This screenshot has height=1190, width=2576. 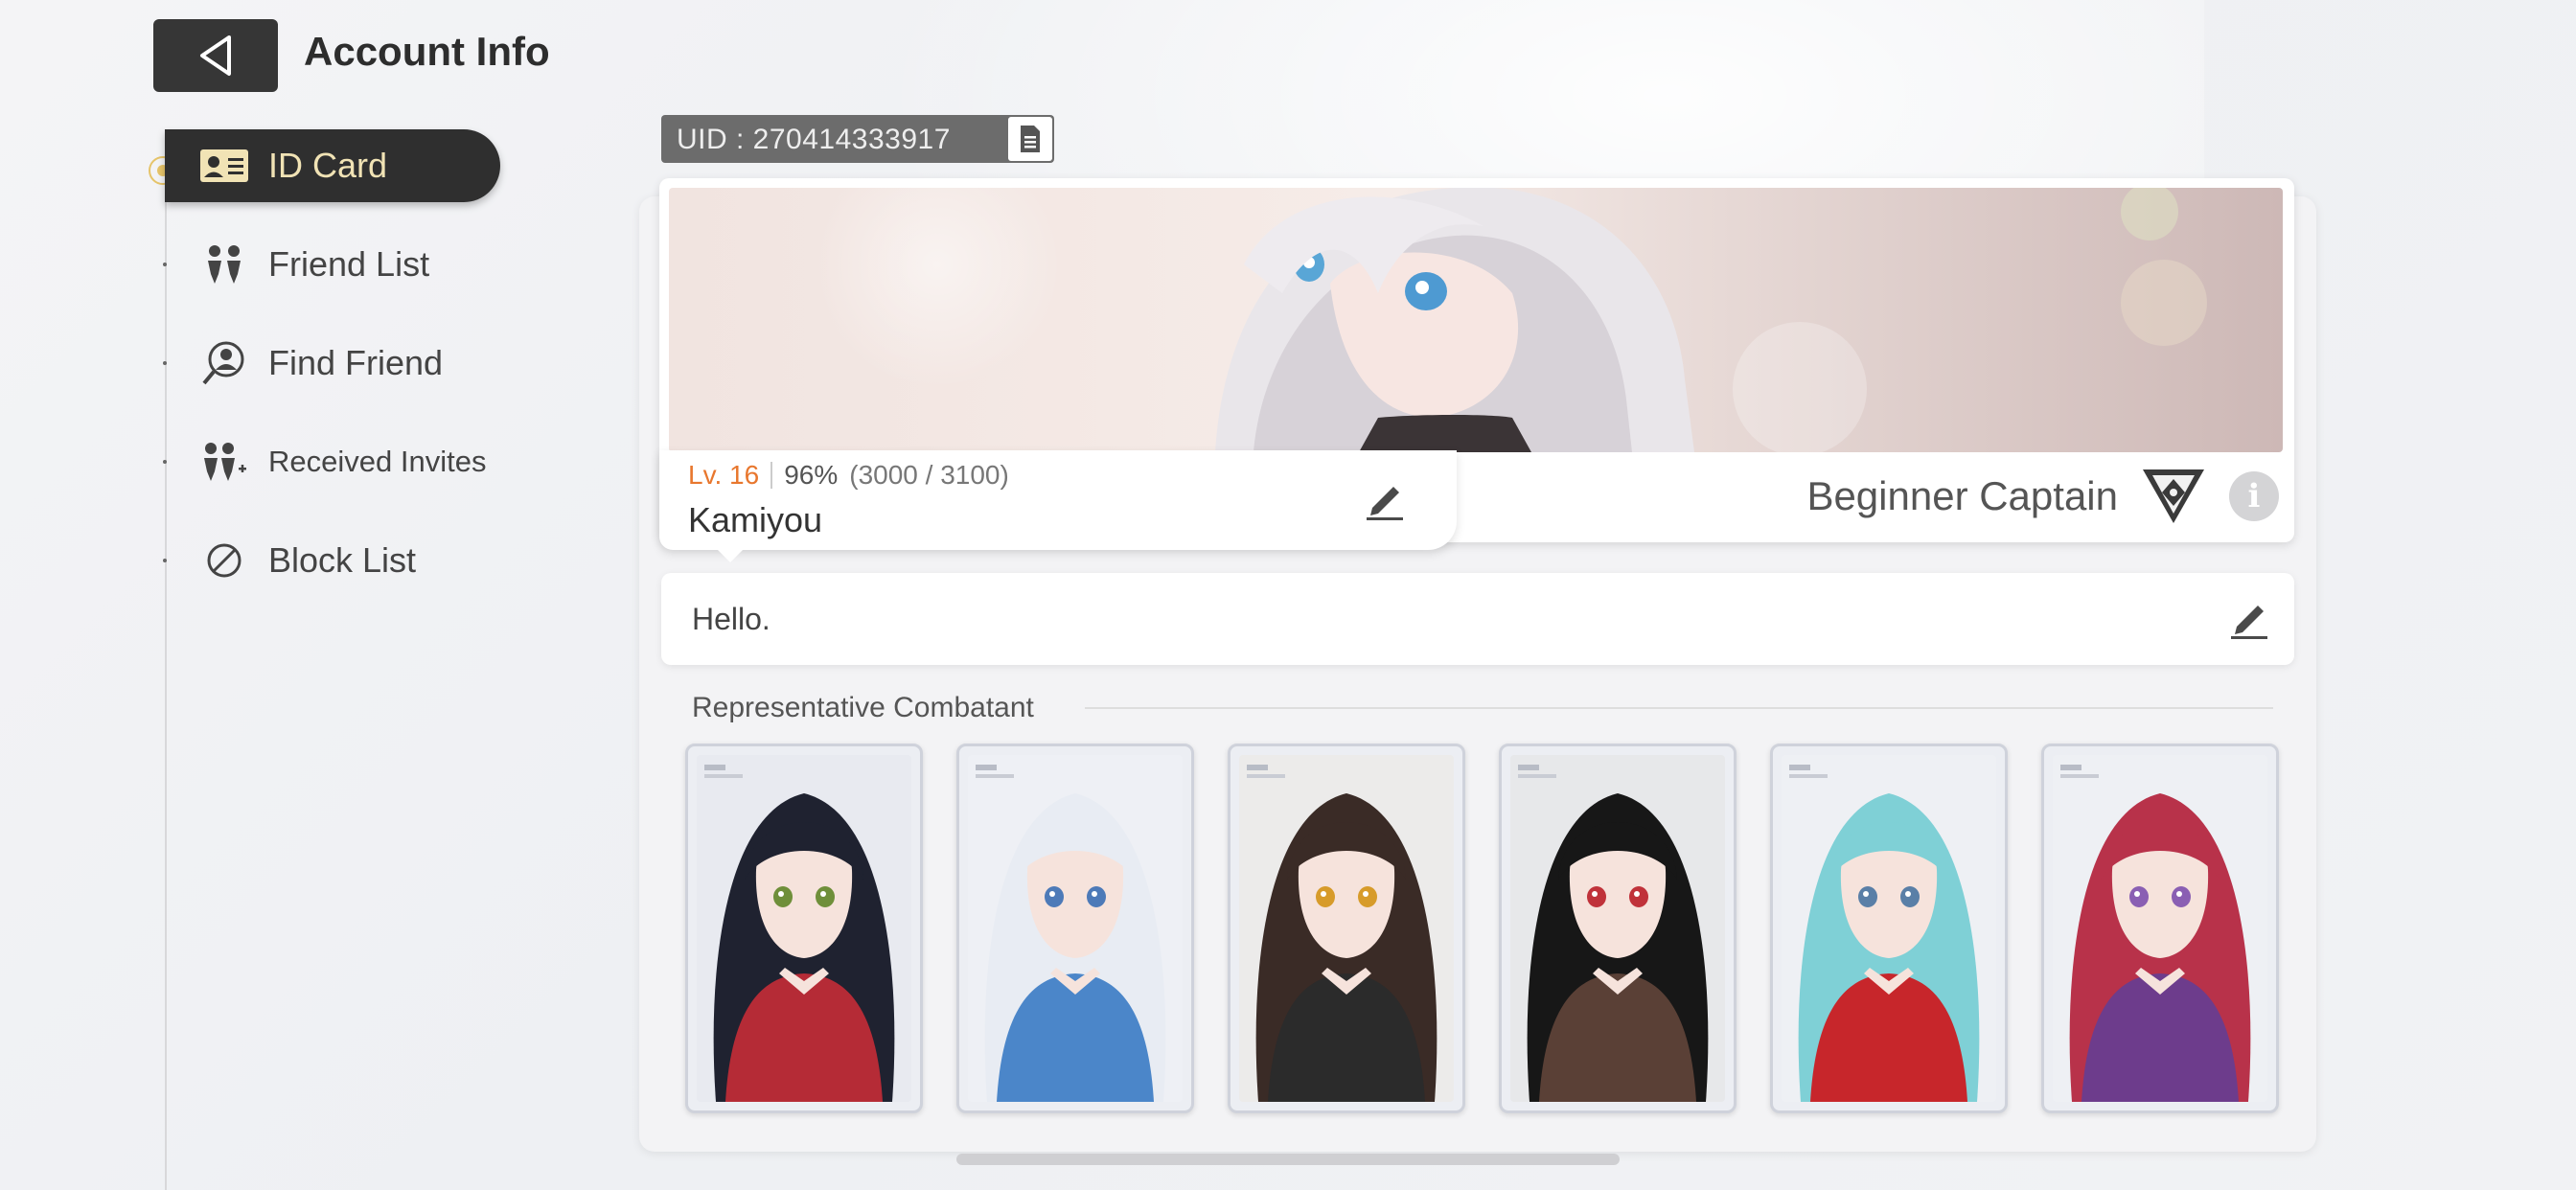 What do you see at coordinates (356, 363) in the screenshot?
I see `sidebar-item-label: Find Friend` at bounding box center [356, 363].